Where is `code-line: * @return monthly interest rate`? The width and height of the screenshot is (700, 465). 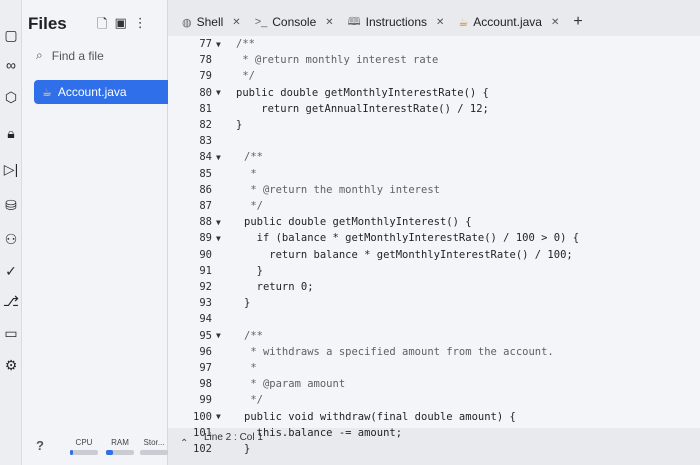
code-line: * @return monthly interest rate is located at coordinates (337, 60).